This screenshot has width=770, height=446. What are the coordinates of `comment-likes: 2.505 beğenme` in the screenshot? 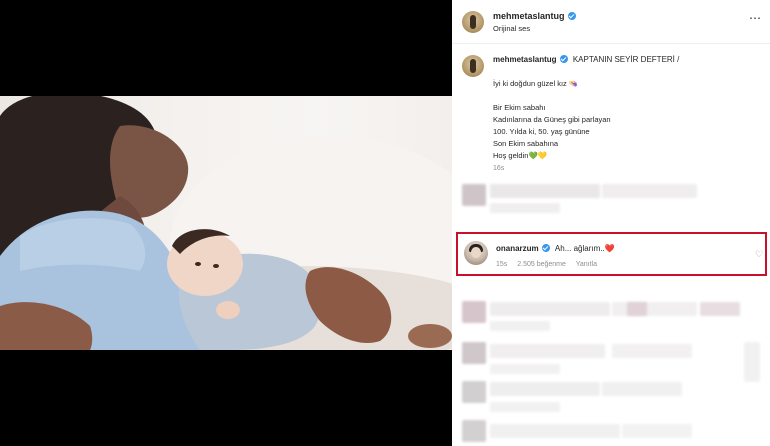 It's located at (541, 264).